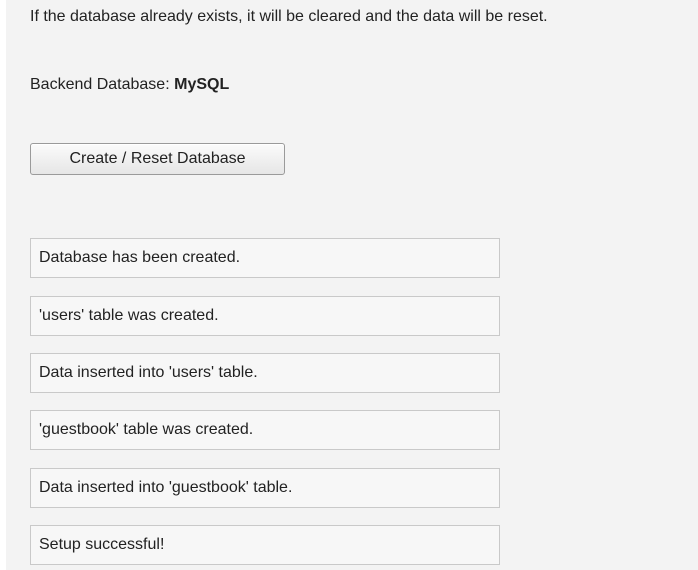 Image resolution: width=698 pixels, height=570 pixels. Describe the element at coordinates (265, 258) in the screenshot. I see `status-message-database-created: Database has been created.` at that location.